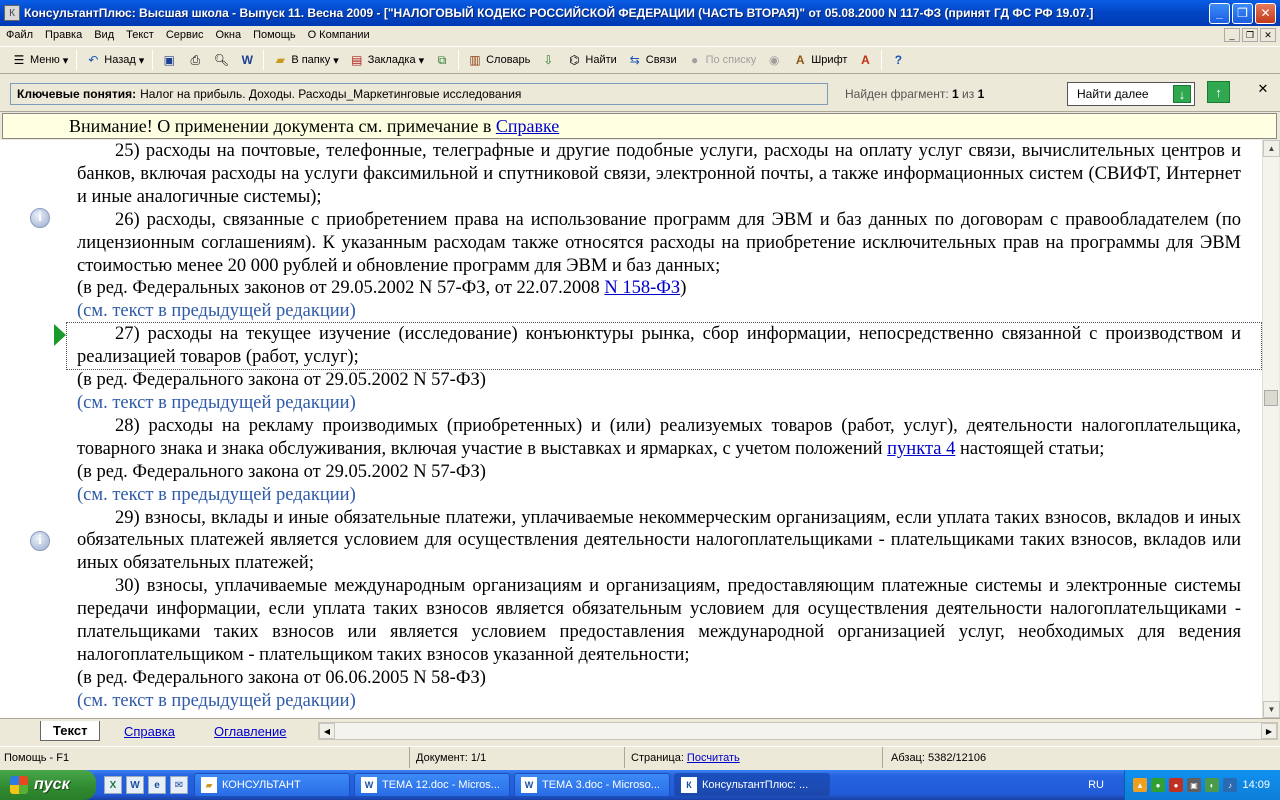 This screenshot has height=800, width=1280. Describe the element at coordinates (19, 35) in the screenshot. I see `menu-file: Файл` at that location.